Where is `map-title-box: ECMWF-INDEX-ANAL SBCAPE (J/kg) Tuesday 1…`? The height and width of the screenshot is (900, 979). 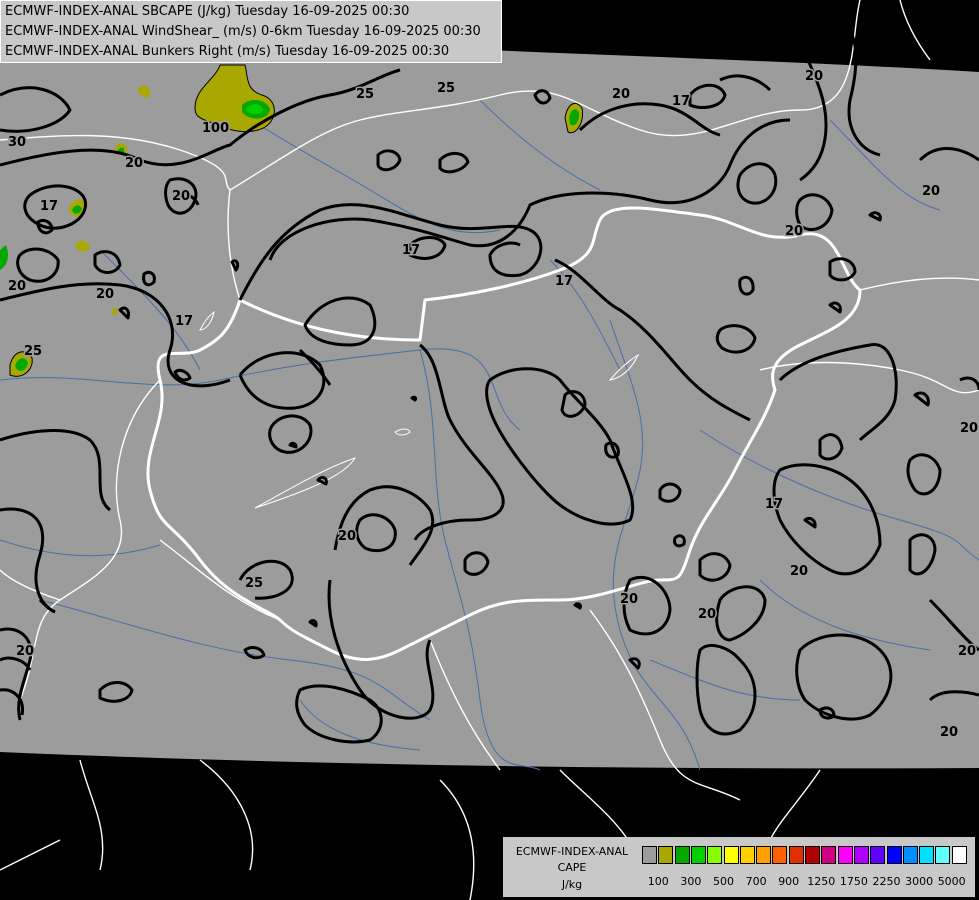
map-title-box: ECMWF-INDEX-ANAL SBCAPE (J/kg) Tuesday 1… is located at coordinates (251, 31).